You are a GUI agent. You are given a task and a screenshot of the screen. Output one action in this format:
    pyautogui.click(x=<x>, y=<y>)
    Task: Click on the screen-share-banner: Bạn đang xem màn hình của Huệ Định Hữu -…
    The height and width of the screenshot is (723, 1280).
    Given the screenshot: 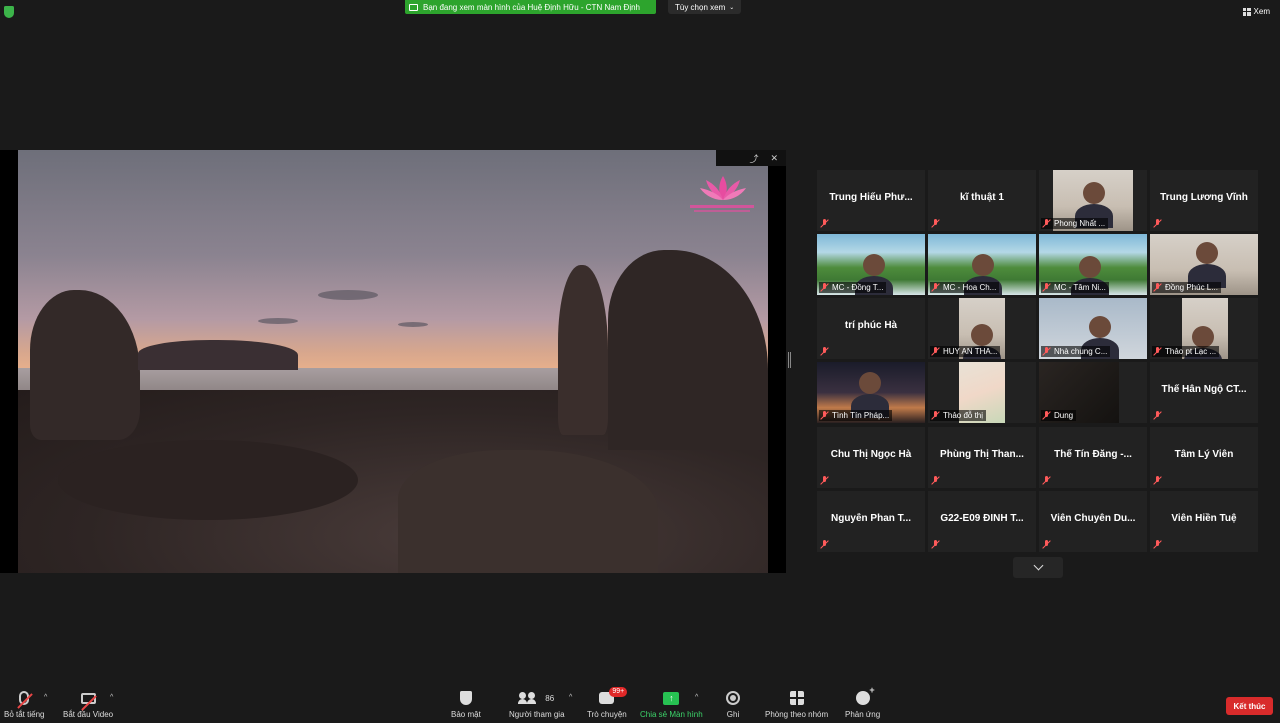 What is the action you would take?
    pyautogui.click(x=530, y=7)
    